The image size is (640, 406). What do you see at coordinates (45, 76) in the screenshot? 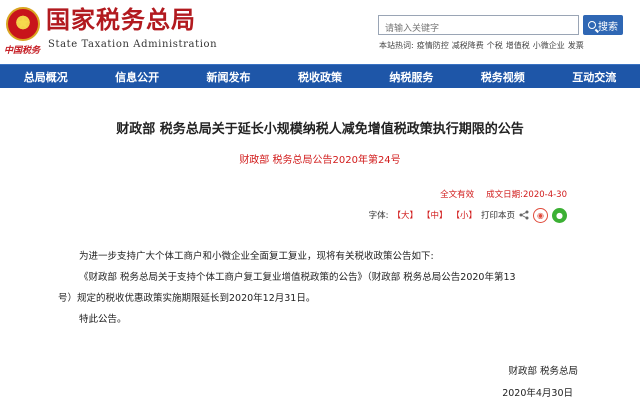
I see `nav-item-overview: 总局概况` at bounding box center [45, 76].